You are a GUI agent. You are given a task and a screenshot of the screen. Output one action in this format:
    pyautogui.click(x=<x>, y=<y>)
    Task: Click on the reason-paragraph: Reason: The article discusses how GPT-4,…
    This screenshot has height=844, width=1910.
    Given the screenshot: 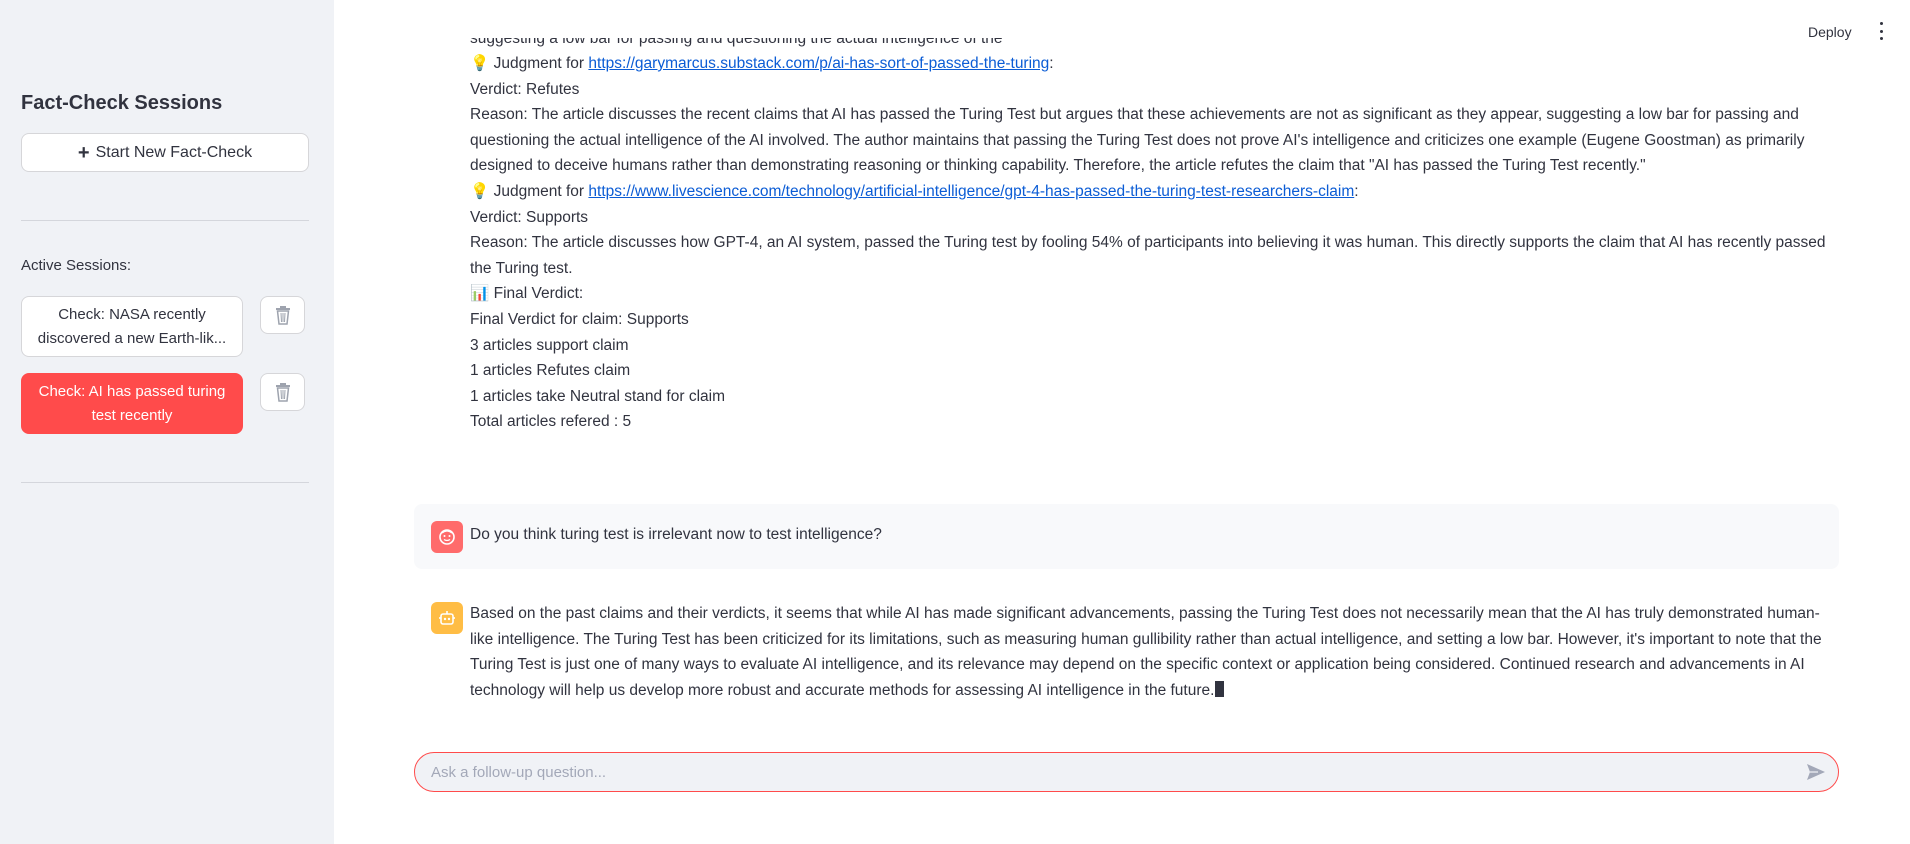 What is the action you would take?
    pyautogui.click(x=1148, y=255)
    